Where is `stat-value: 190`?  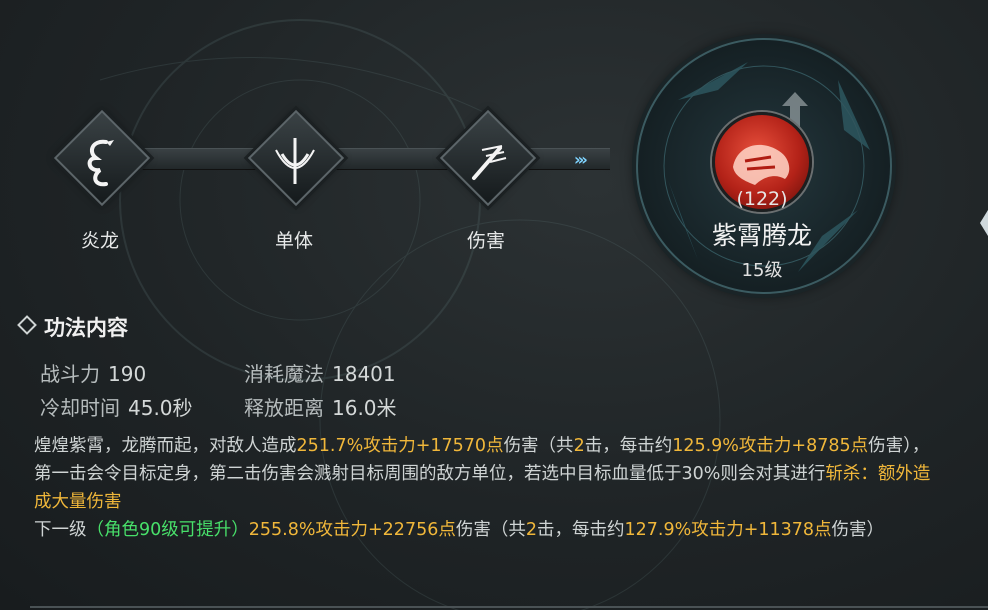 stat-value: 190 is located at coordinates (127, 374).